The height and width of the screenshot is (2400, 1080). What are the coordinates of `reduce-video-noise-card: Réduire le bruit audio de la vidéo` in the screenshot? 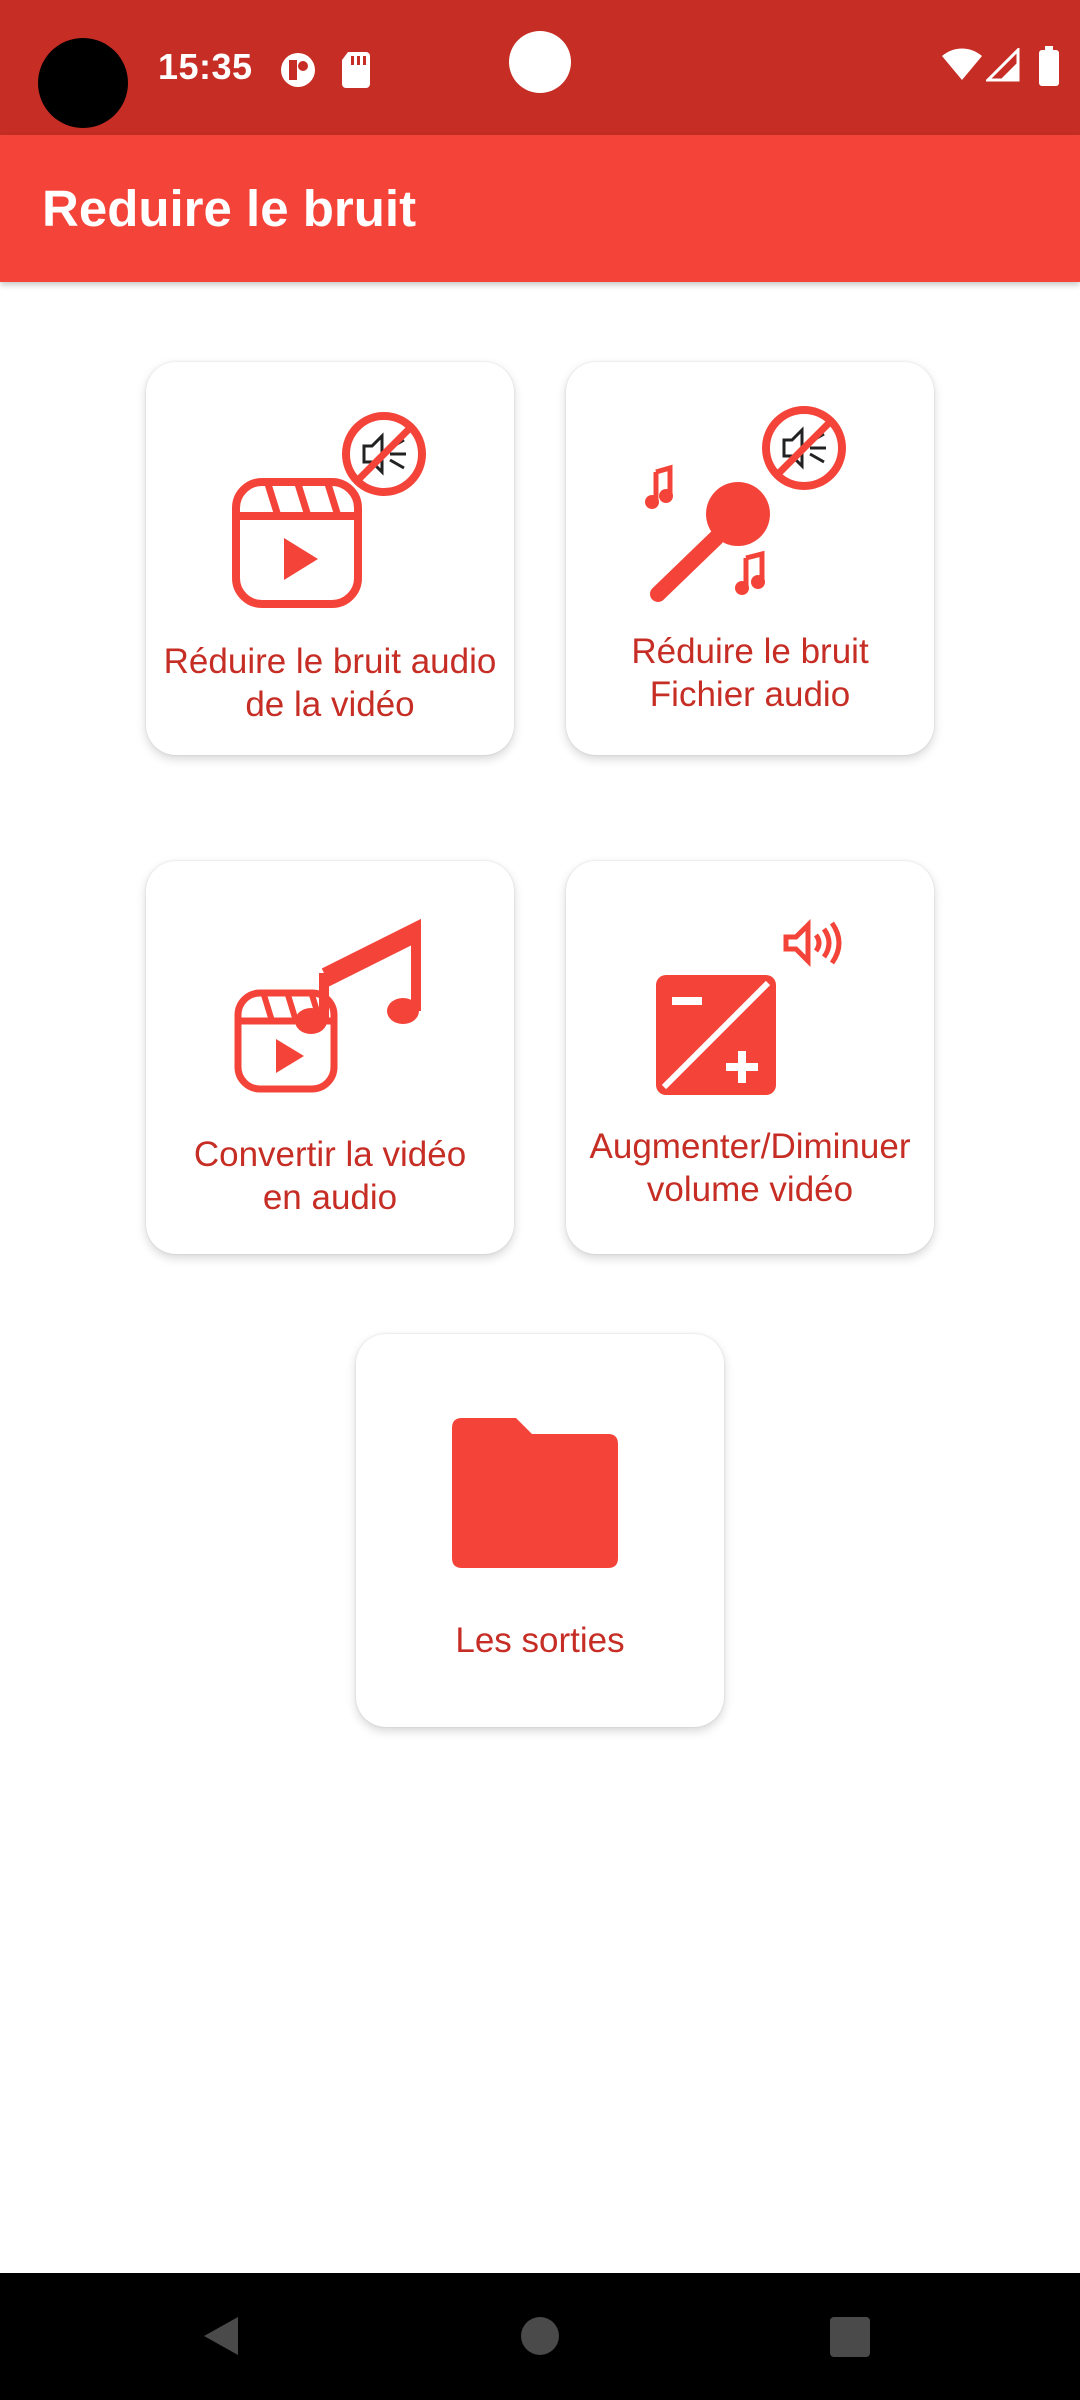 It's located at (330, 558).